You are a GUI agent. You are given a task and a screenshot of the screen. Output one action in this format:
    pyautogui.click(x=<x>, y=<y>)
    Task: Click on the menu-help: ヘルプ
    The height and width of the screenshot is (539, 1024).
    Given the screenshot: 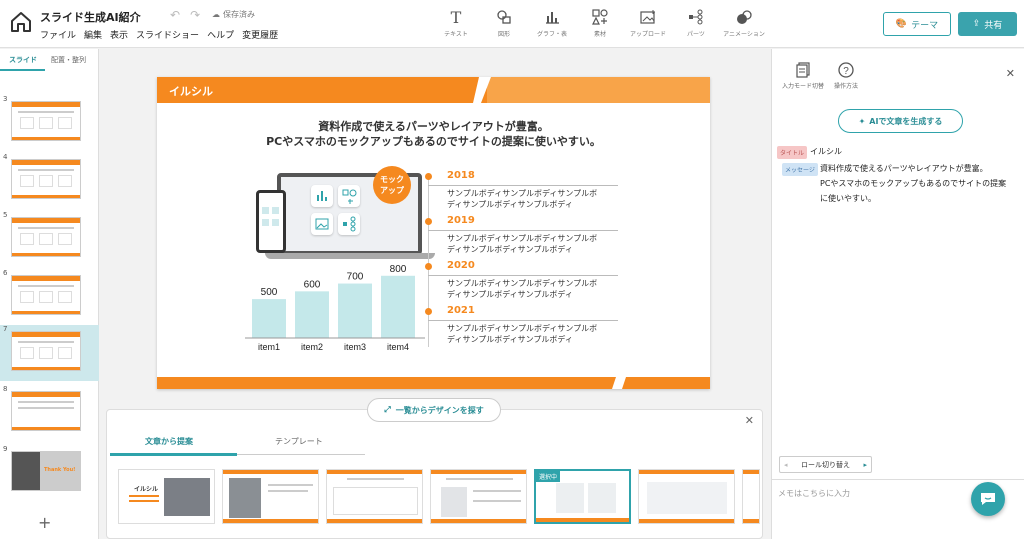 What is the action you would take?
    pyautogui.click(x=220, y=34)
    